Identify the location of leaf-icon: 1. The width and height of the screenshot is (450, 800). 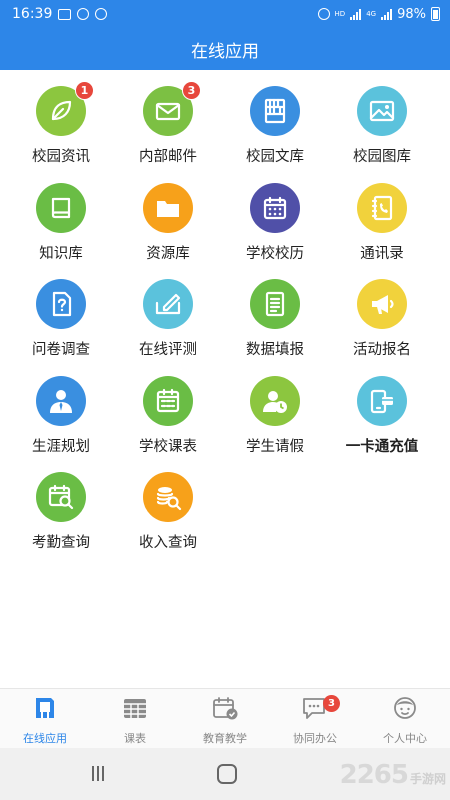
(65, 108).